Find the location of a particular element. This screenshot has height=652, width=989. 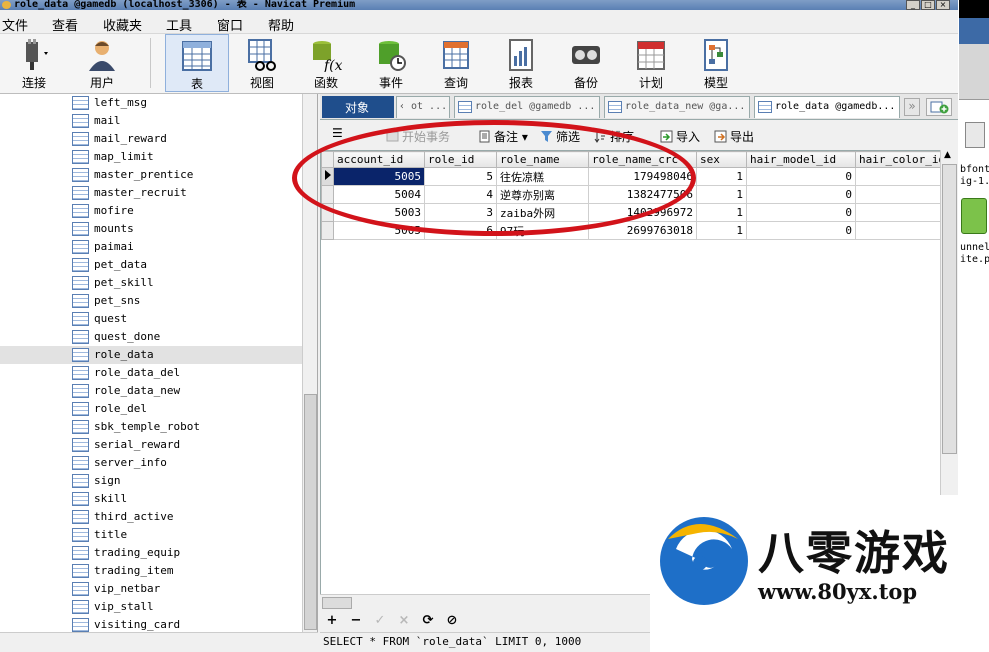

discard-changes-button: × is located at coordinates (404, 621).